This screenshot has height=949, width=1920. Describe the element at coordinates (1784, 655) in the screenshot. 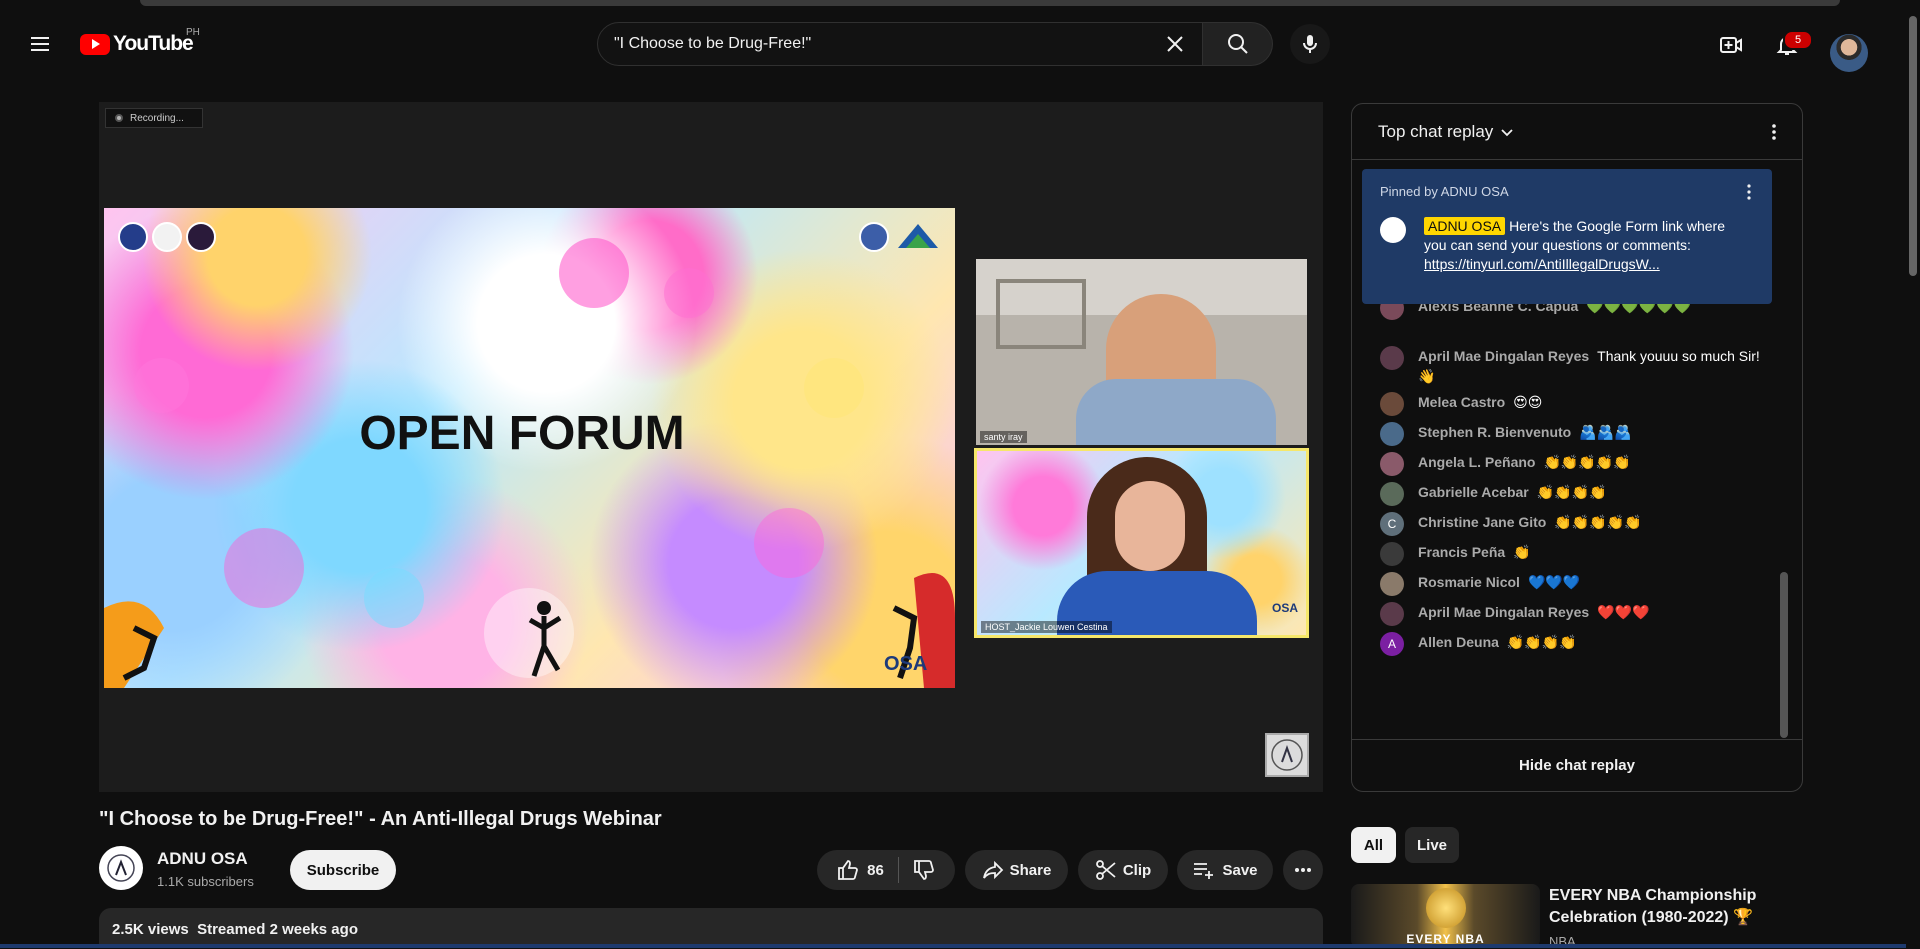

I see `chat-scrollbar` at that location.